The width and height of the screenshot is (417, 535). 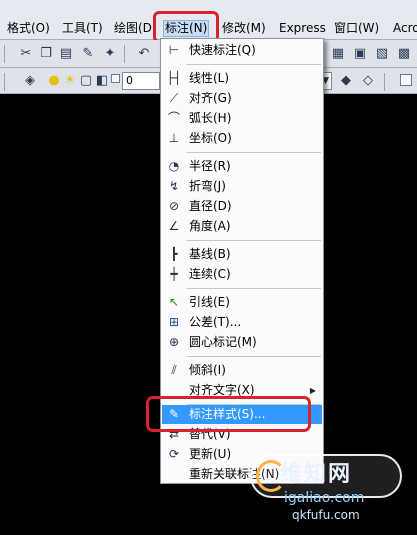 What do you see at coordinates (144, 54) in the screenshot?
I see `undo-icon: ↶` at bounding box center [144, 54].